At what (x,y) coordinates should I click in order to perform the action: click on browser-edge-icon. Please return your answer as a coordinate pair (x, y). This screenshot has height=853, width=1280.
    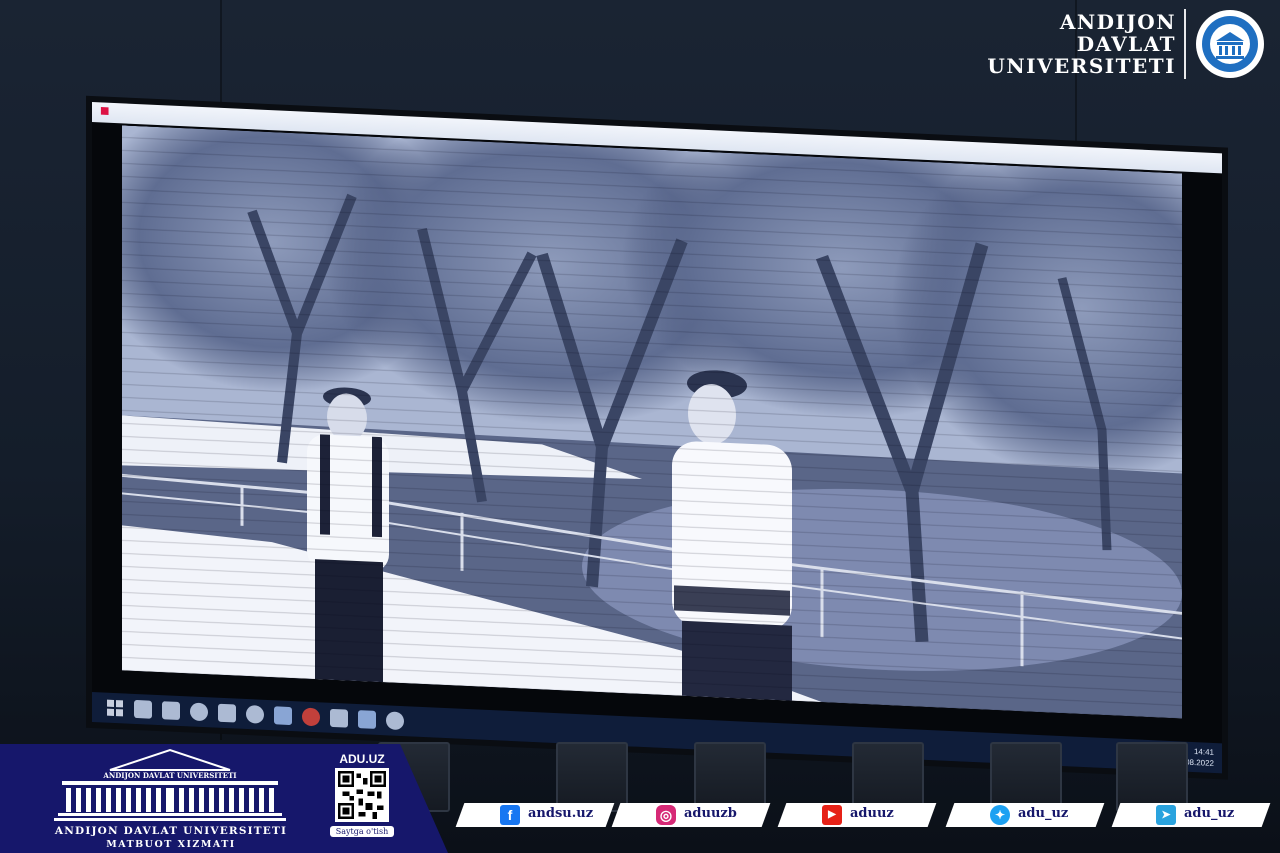
    Looking at the image, I should click on (255, 714).